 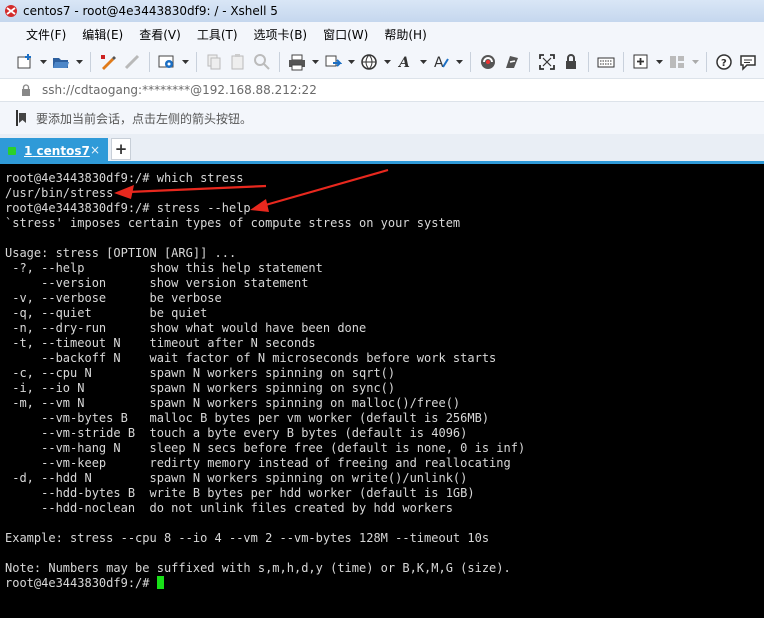 What do you see at coordinates (59, 193) in the screenshot?
I see `terminal-line: /usr/bin/stress` at bounding box center [59, 193].